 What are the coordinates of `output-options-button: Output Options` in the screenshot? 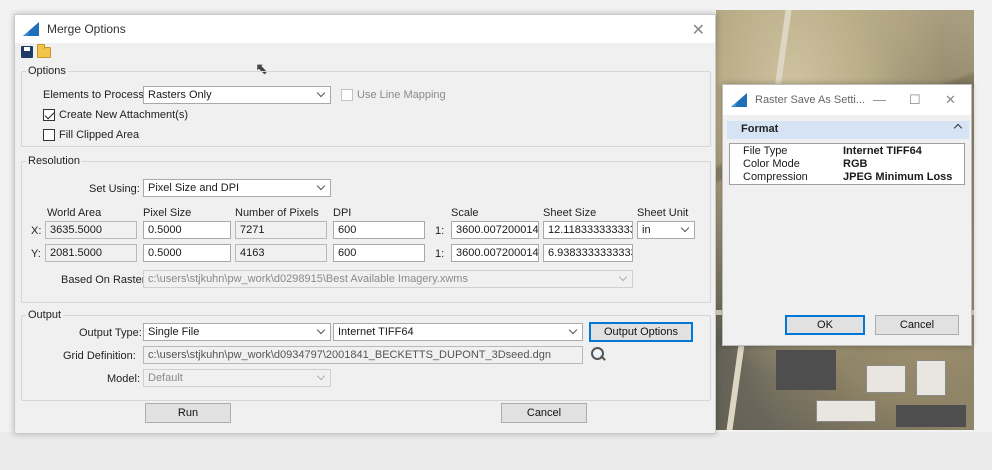 It's located at (641, 332).